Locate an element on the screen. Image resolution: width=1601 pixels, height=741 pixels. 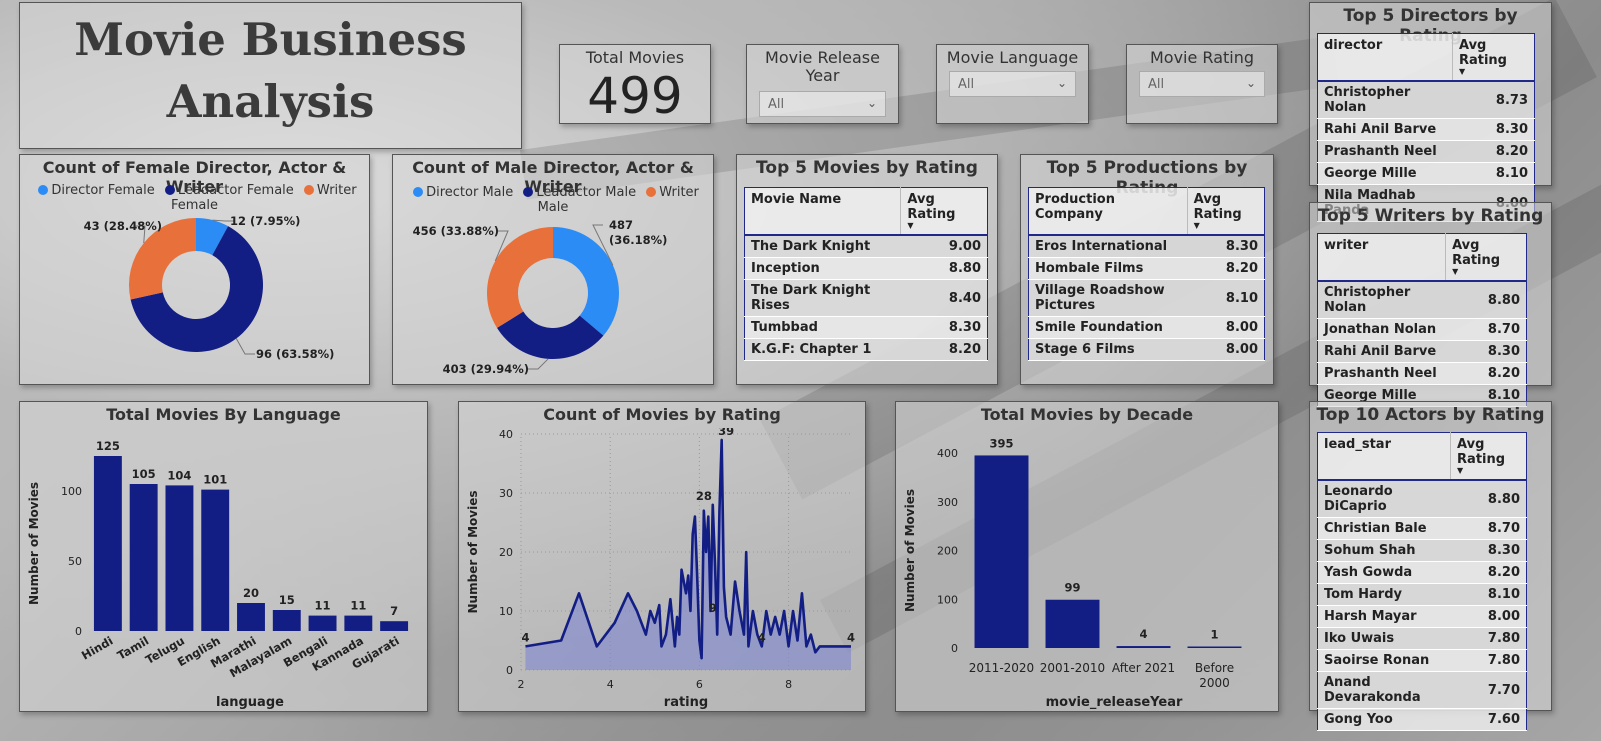
writer-header: writer is located at coordinates (1381, 257).